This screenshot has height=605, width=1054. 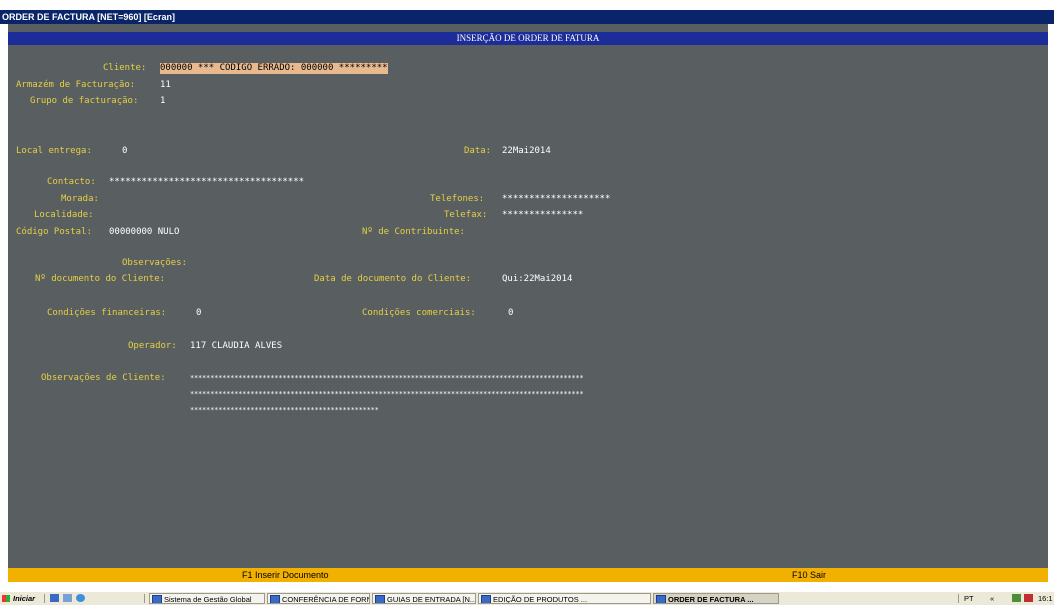 I want to click on telefones-label: Telefones:, so click(x=457, y=199).